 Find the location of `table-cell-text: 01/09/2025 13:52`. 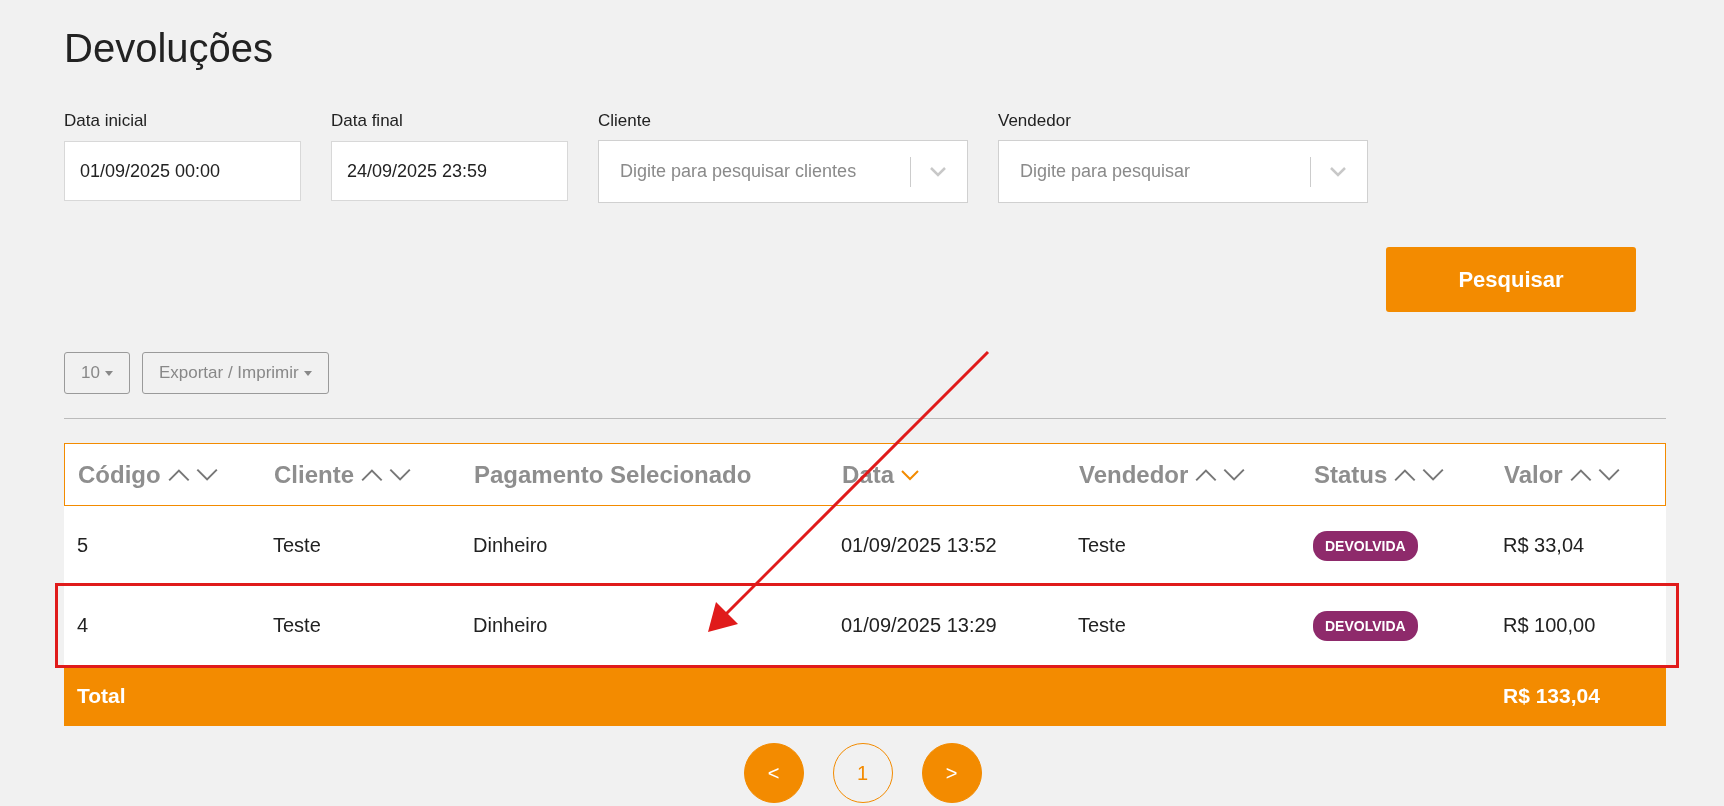

table-cell-text: 01/09/2025 13:52 is located at coordinates (918, 545).